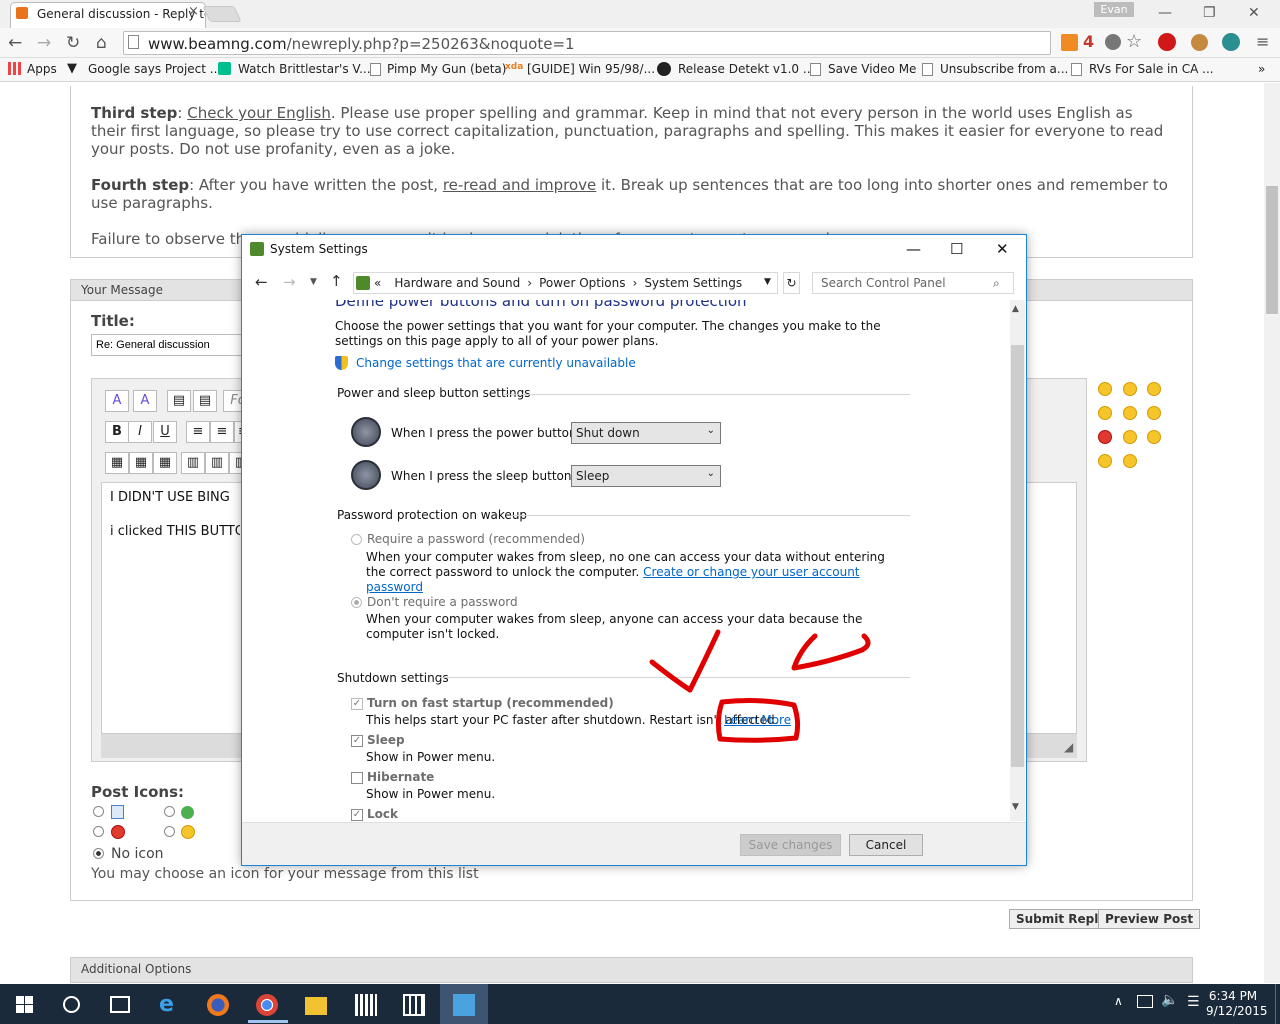 This screenshot has width=1280, height=1024. Describe the element at coordinates (267, 1005) in the screenshot. I see `chrome-icon` at that location.